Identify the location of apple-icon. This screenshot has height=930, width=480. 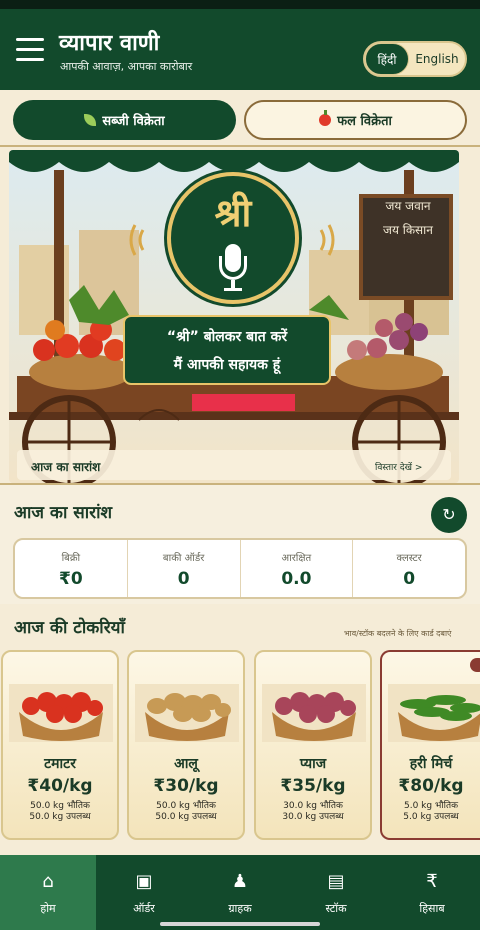
(325, 118).